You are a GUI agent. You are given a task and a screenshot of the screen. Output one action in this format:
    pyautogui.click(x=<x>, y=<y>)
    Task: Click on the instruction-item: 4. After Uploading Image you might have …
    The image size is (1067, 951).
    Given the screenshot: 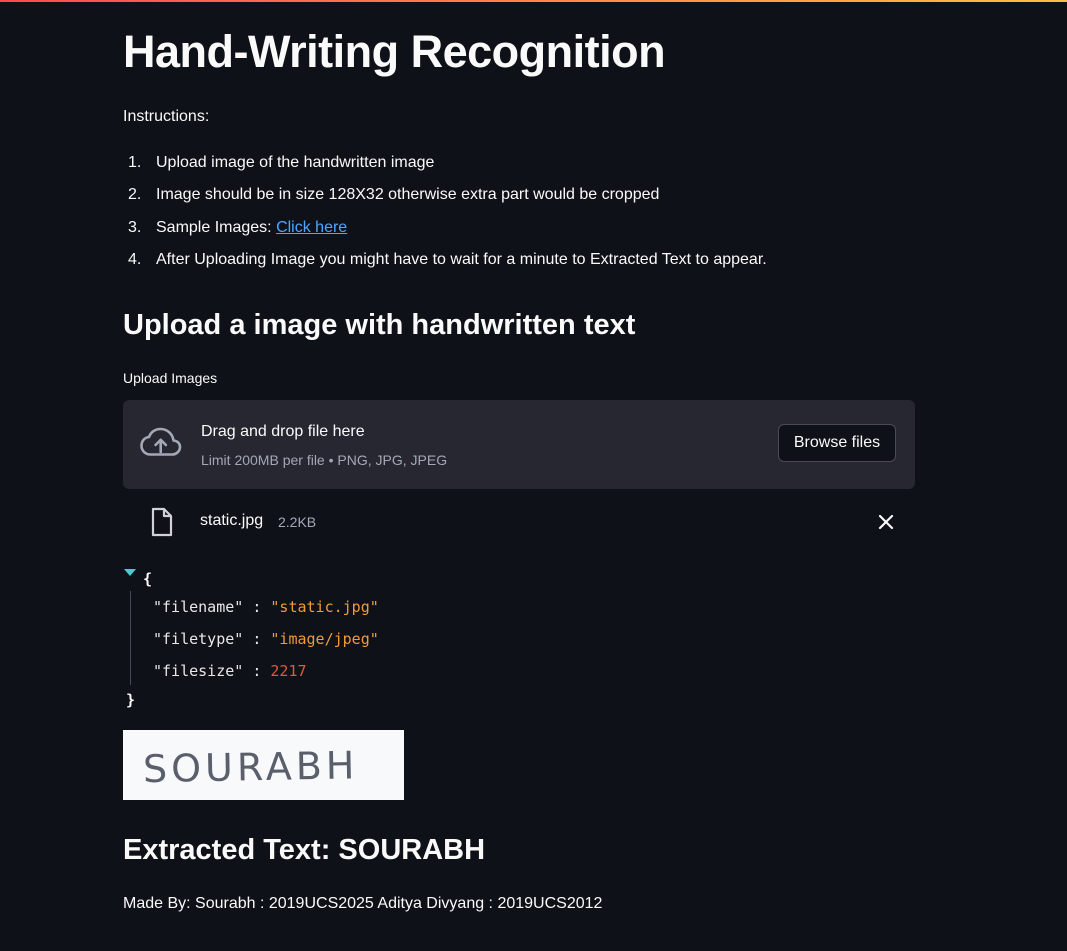 What is the action you would take?
    pyautogui.click(x=445, y=265)
    